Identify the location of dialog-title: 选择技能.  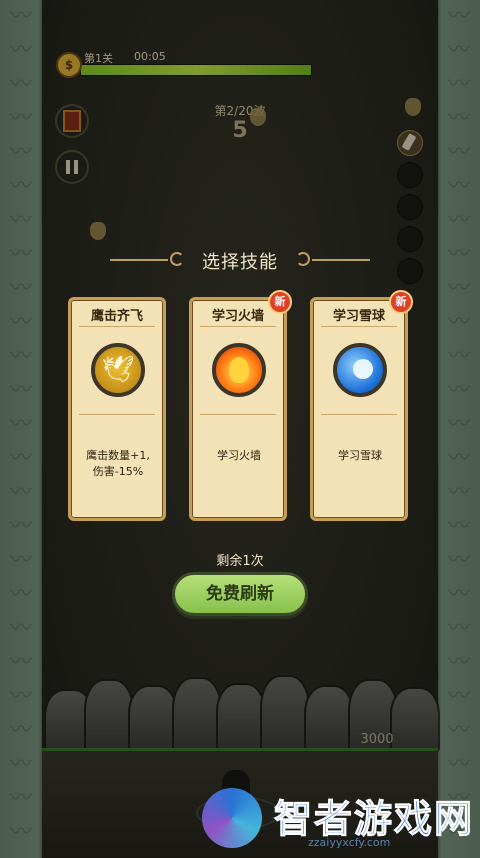
(240, 262).